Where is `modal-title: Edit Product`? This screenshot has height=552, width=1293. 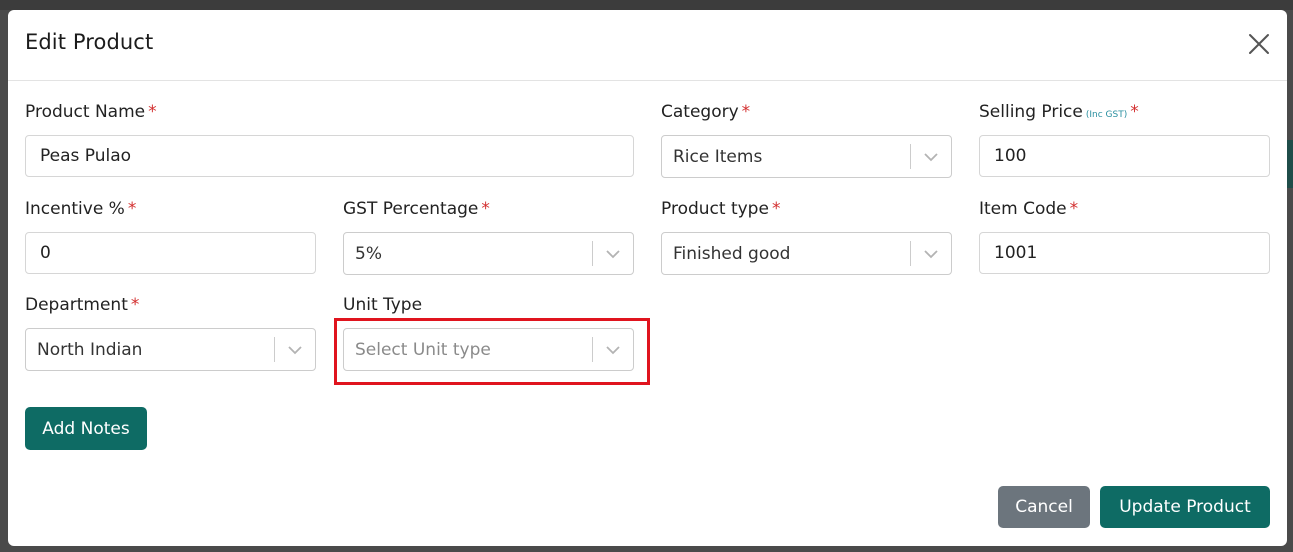 modal-title: Edit Product is located at coordinates (89, 42).